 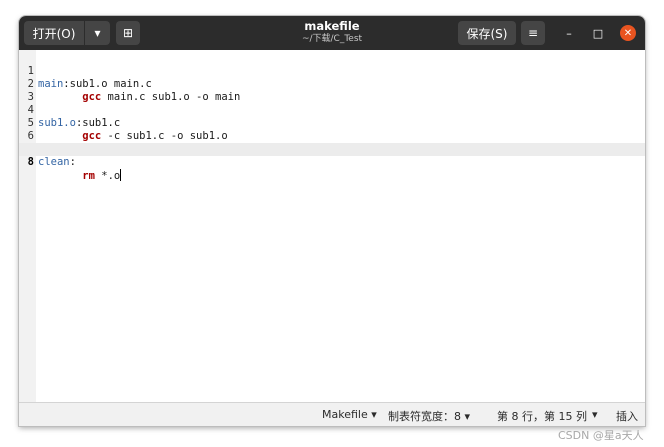 I want to click on code-line-8-current: 8 rm *.o, so click(x=332, y=162).